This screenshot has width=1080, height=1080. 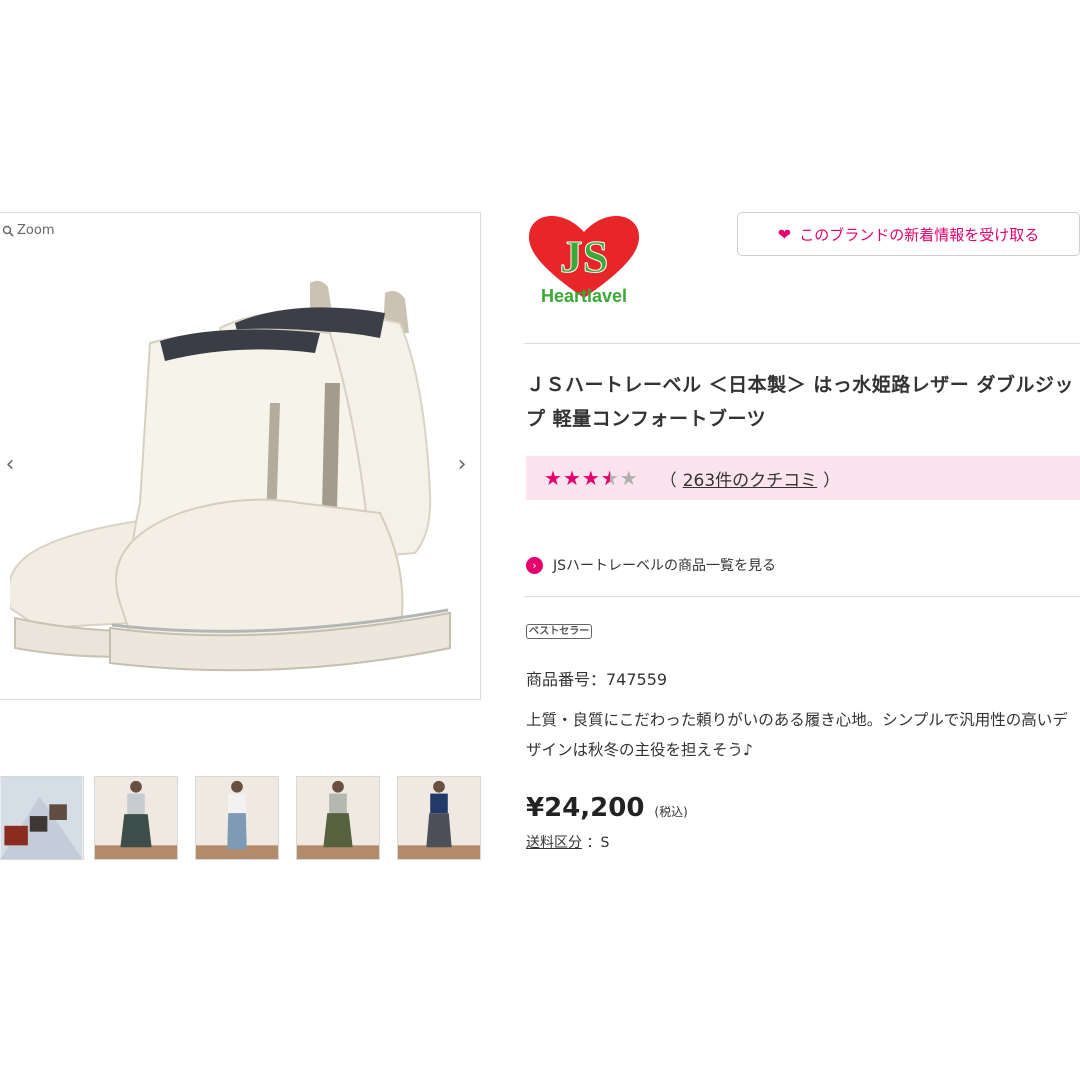 I want to click on brand-logo-text: Heartlavel, so click(x=584, y=296).